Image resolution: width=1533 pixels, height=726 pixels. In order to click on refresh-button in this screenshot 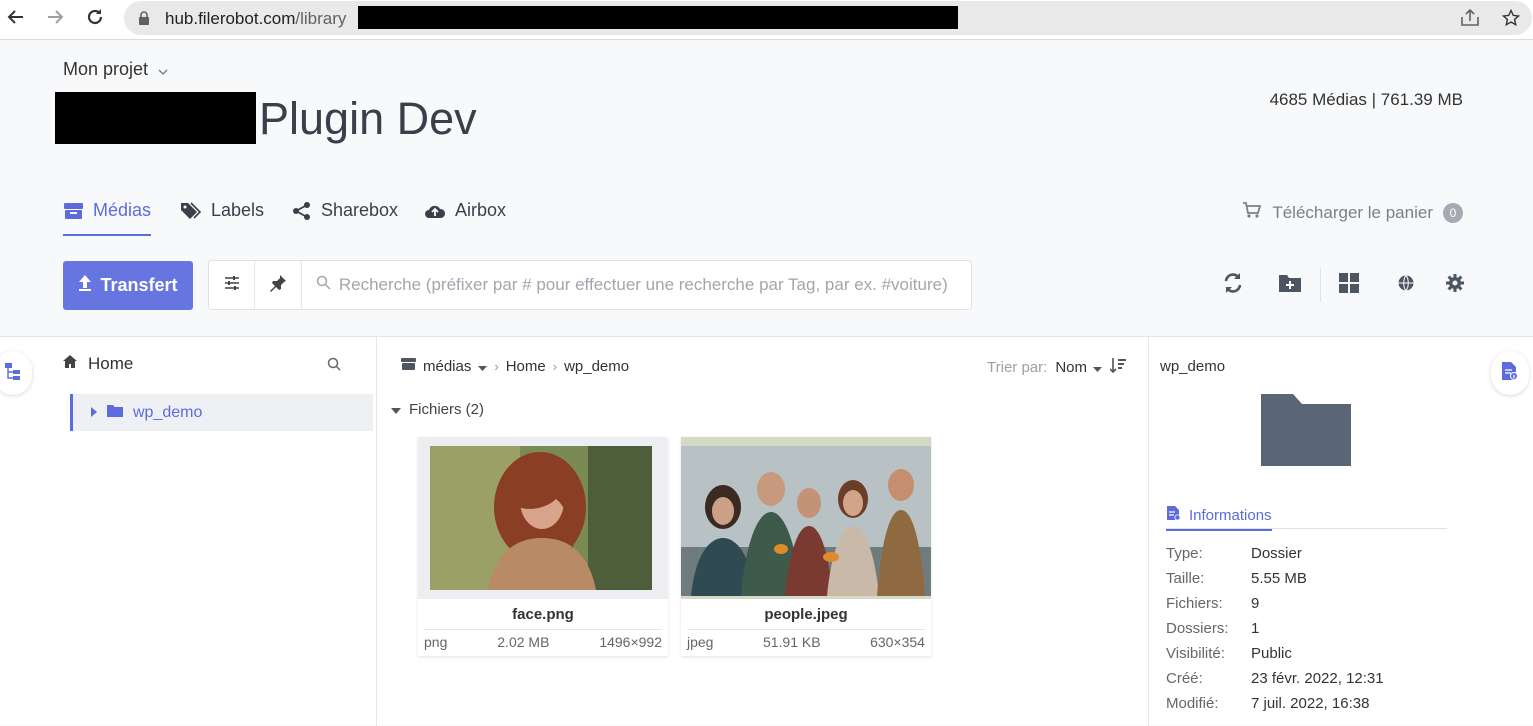, I will do `click(1233, 285)`.